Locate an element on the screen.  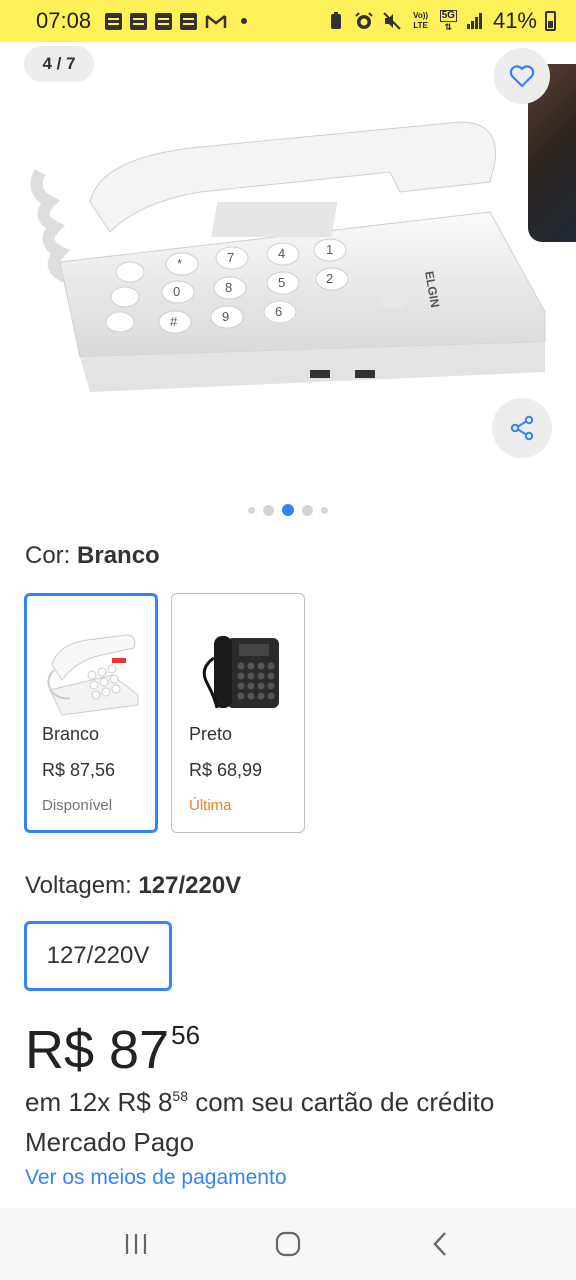
svg-text: 0 is located at coordinates (176, 291).